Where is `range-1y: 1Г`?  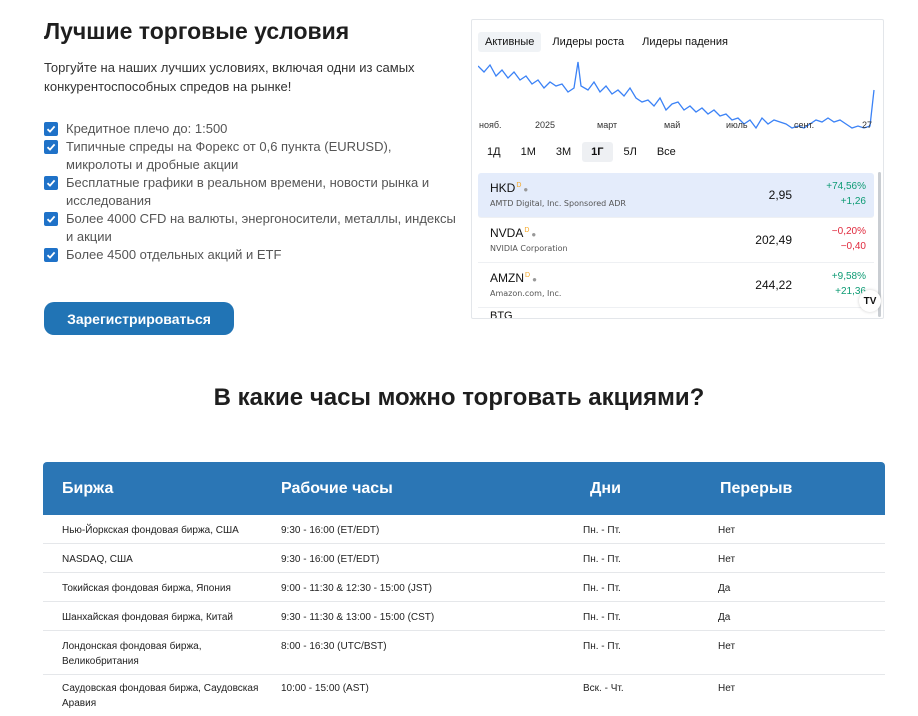
range-1y: 1Г is located at coordinates (597, 152).